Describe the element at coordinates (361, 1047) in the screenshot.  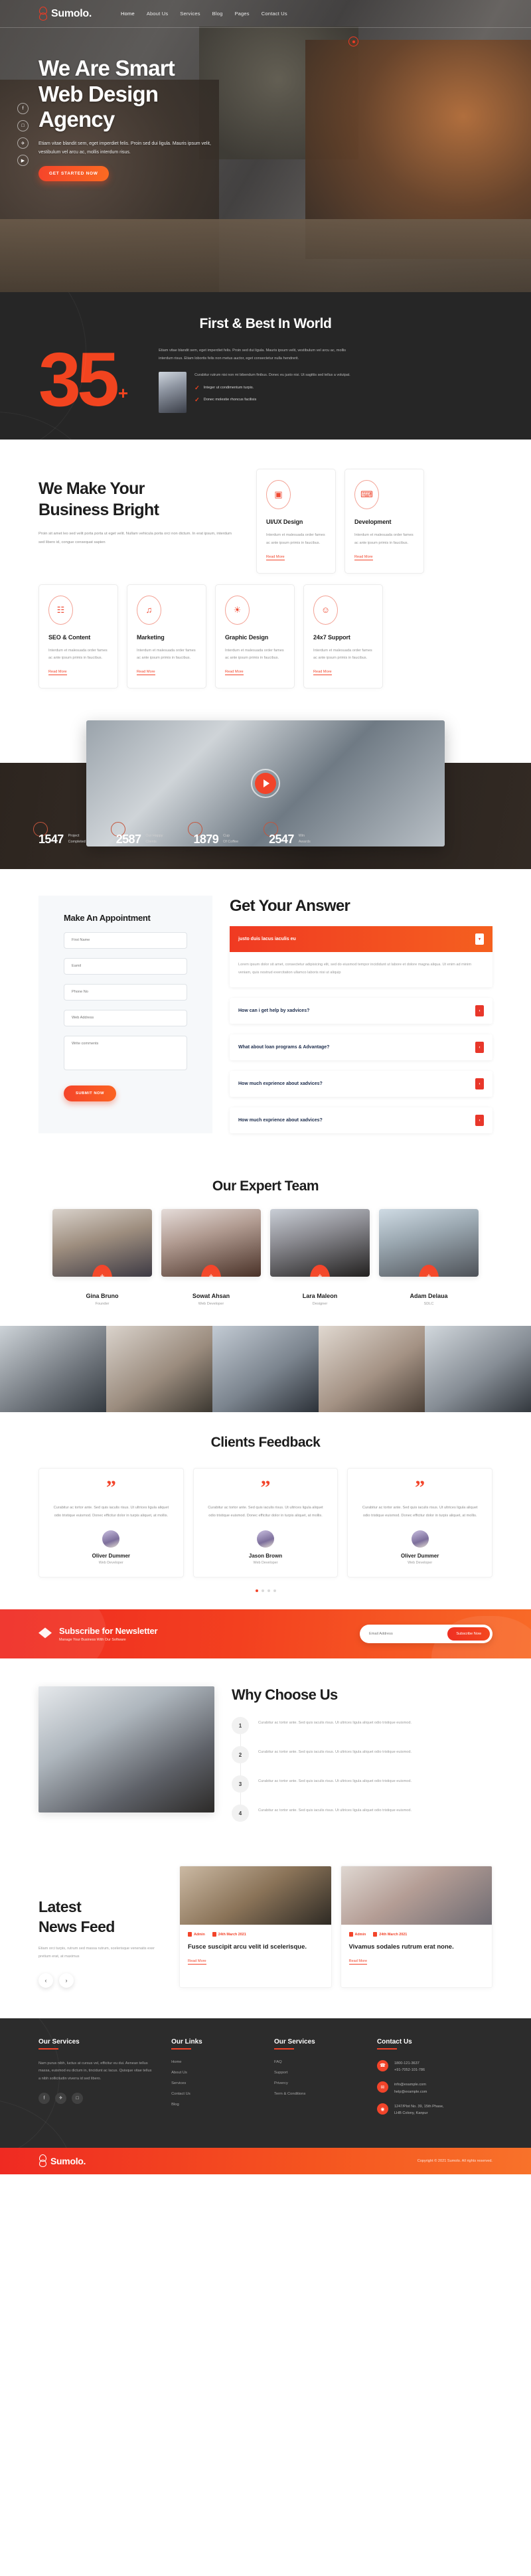
I see `faq-question-row: What about loan programs & Advantage? ‹` at that location.